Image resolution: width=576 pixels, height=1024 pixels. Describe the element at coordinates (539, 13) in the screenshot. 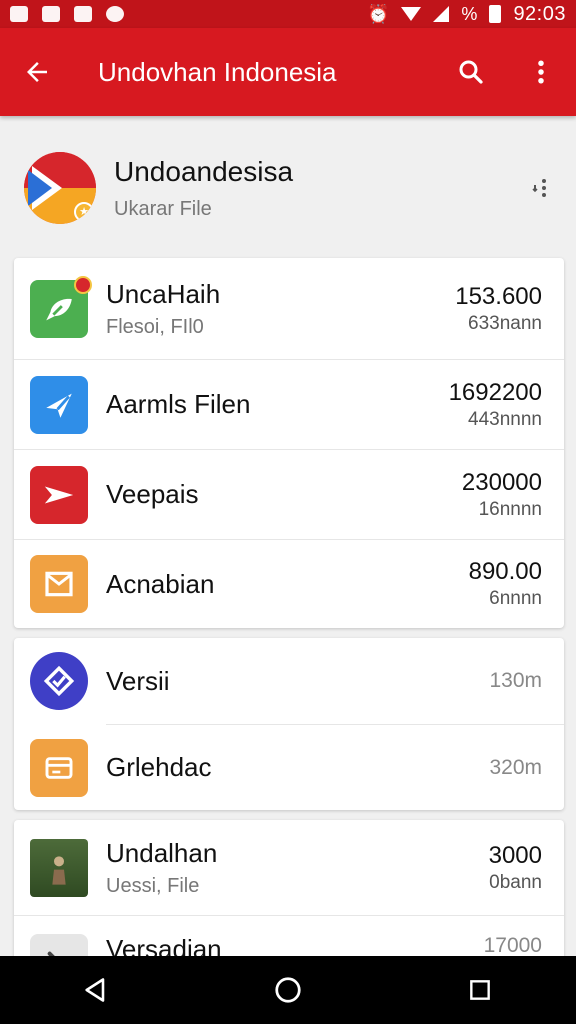

I see `clock: 92:03` at that location.